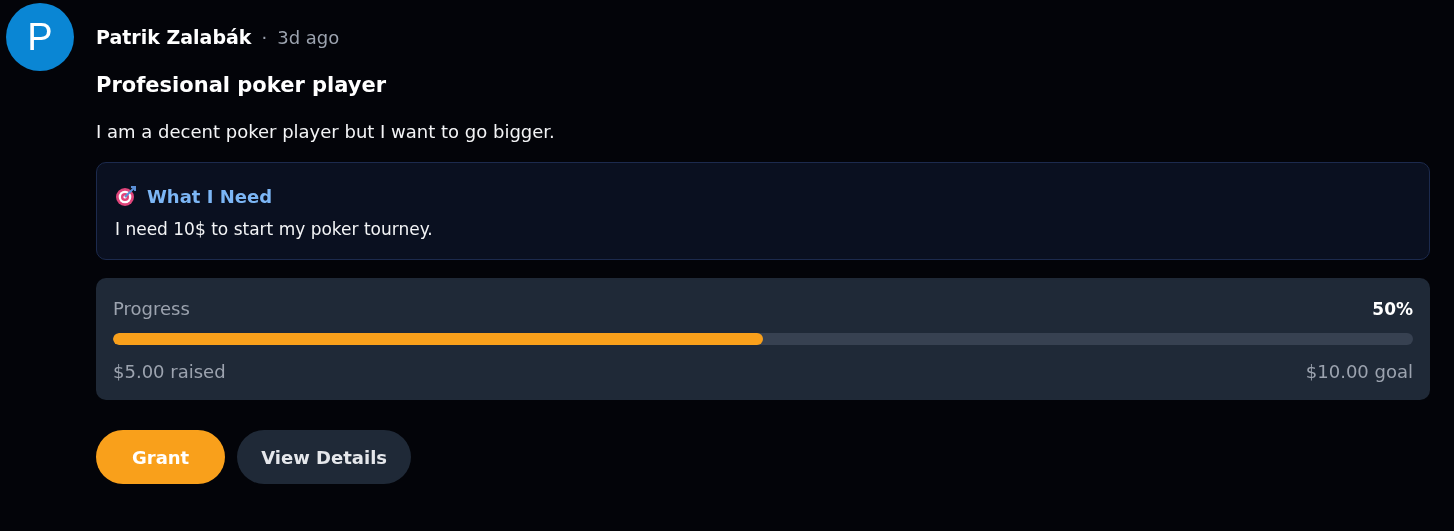 Image resolution: width=1454 pixels, height=531 pixels. What do you see at coordinates (169, 371) in the screenshot?
I see `raised-amount: $5.00 raised` at bounding box center [169, 371].